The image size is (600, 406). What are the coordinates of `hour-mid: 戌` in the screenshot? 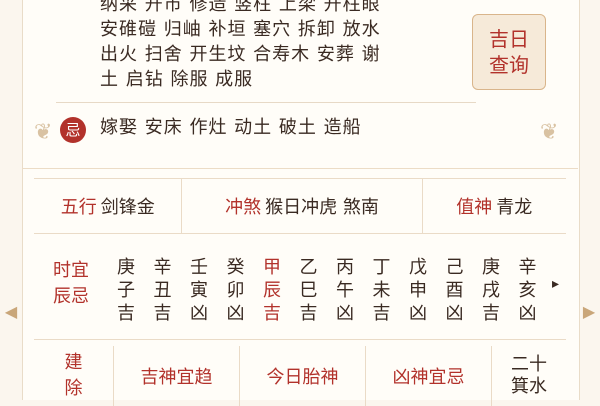 It's located at (491, 290).